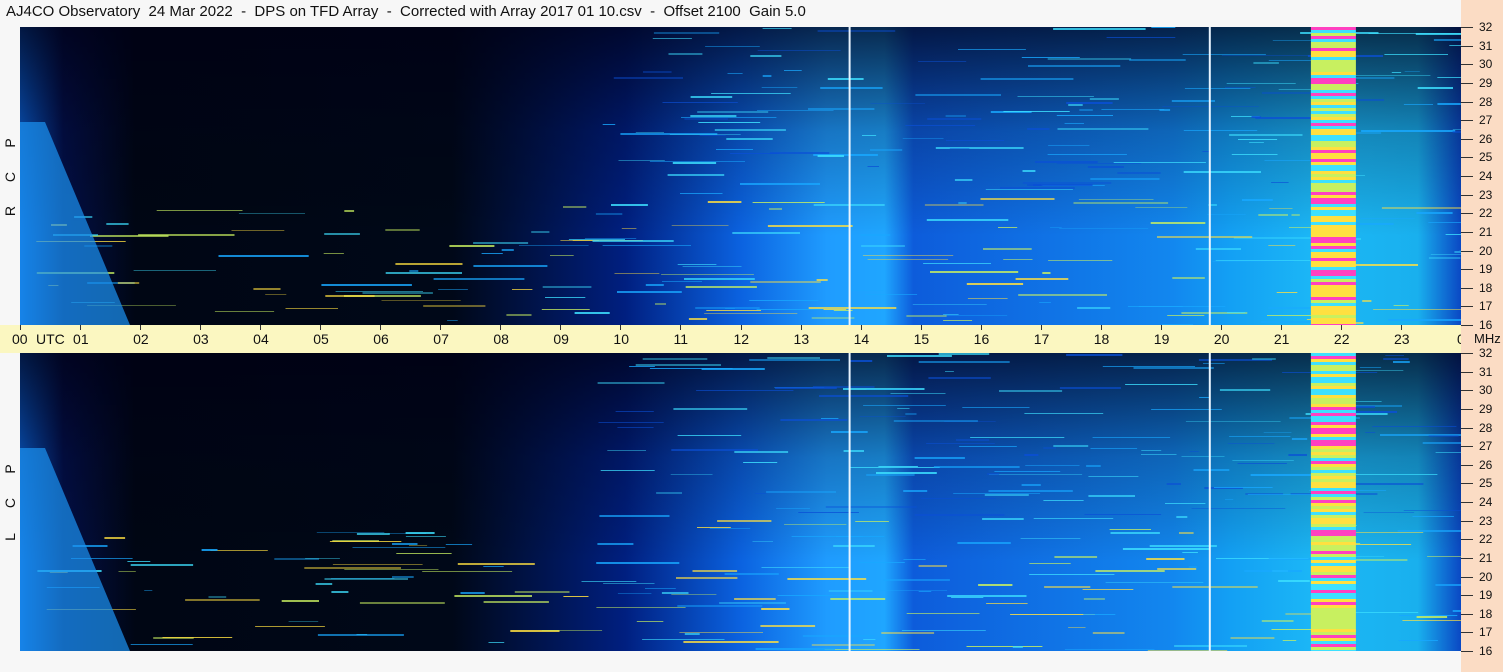 The width and height of the screenshot is (1503, 672). What do you see at coordinates (261, 339) in the screenshot?
I see `utc-tick-label: 04` at bounding box center [261, 339].